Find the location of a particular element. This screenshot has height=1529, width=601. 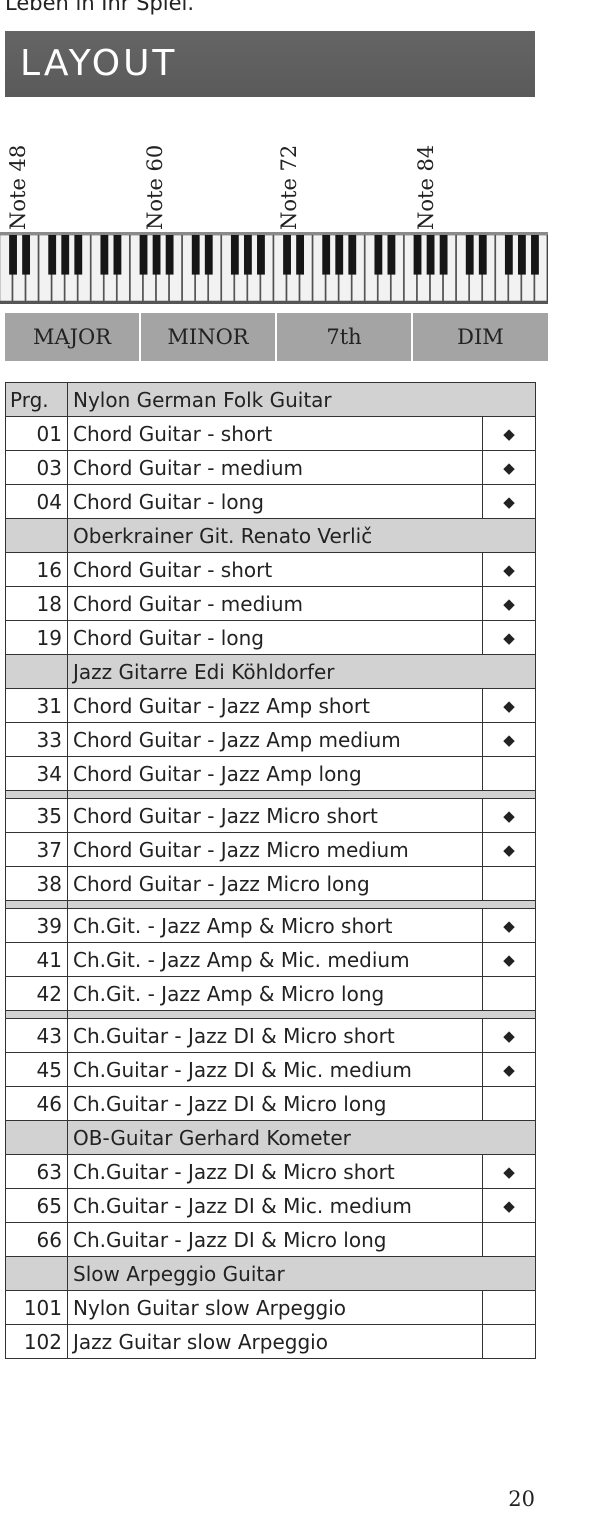

program-number: 33 is located at coordinates (36, 739).